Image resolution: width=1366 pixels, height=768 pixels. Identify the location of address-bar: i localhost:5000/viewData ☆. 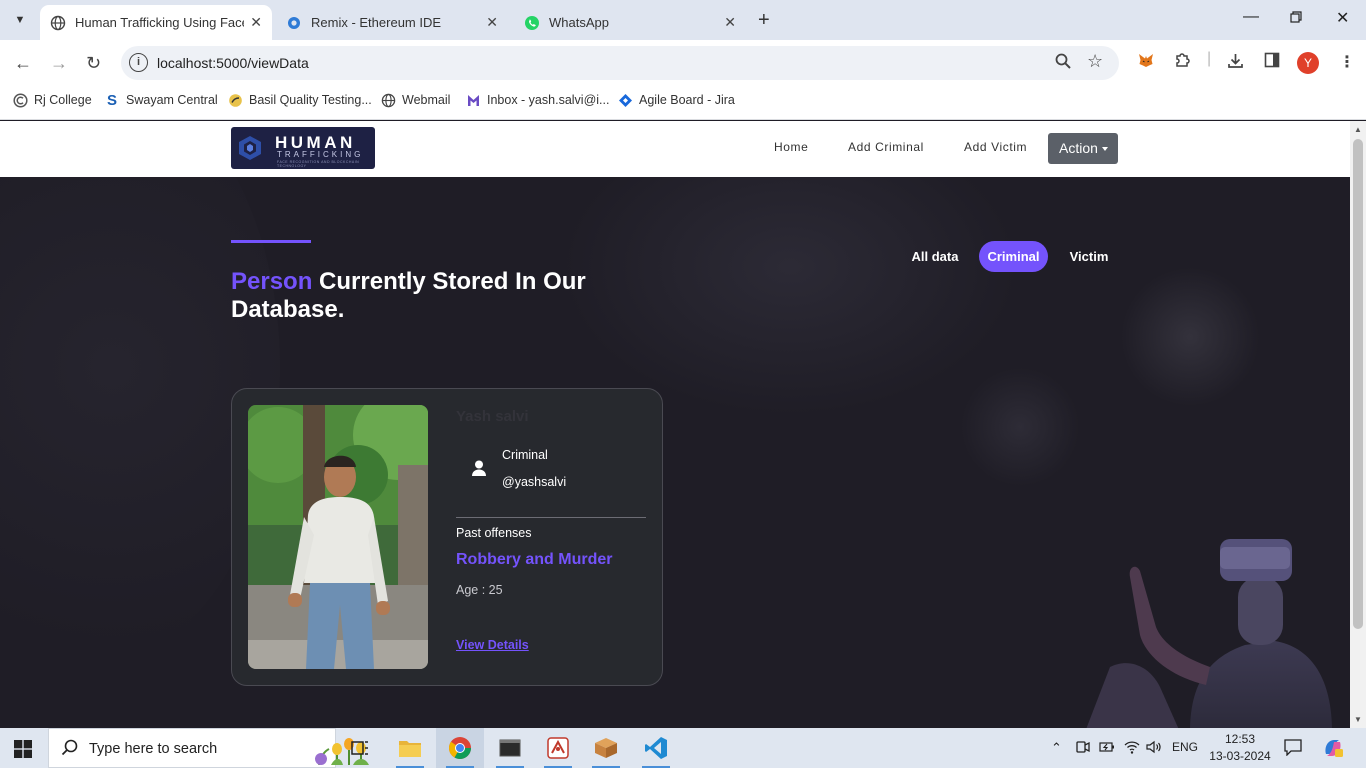
(620, 63).